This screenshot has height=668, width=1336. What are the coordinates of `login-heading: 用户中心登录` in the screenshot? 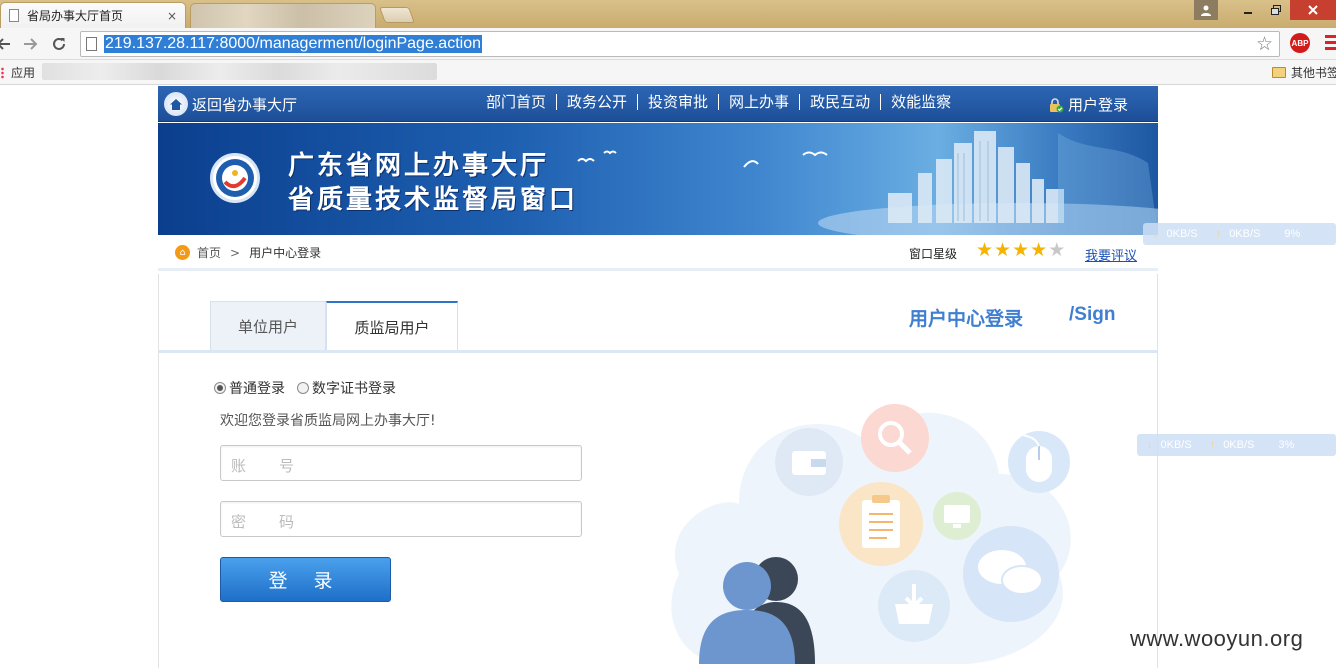 It's located at (966, 319).